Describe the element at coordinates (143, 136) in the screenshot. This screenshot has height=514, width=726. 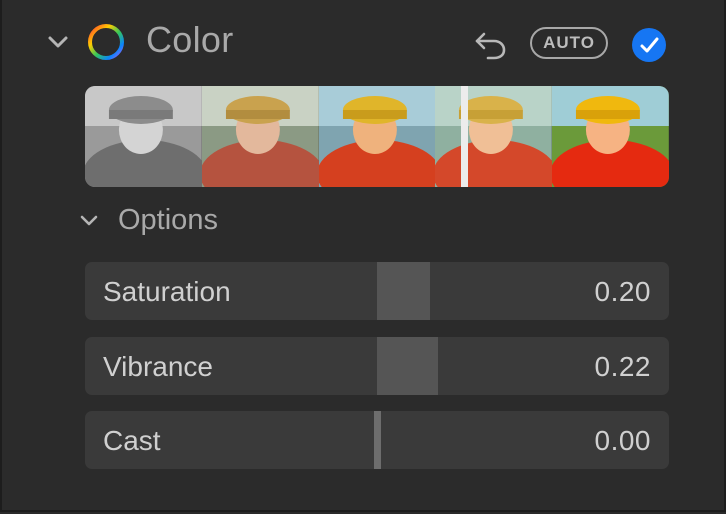
I see `variation-thumbnail-monochrome` at that location.